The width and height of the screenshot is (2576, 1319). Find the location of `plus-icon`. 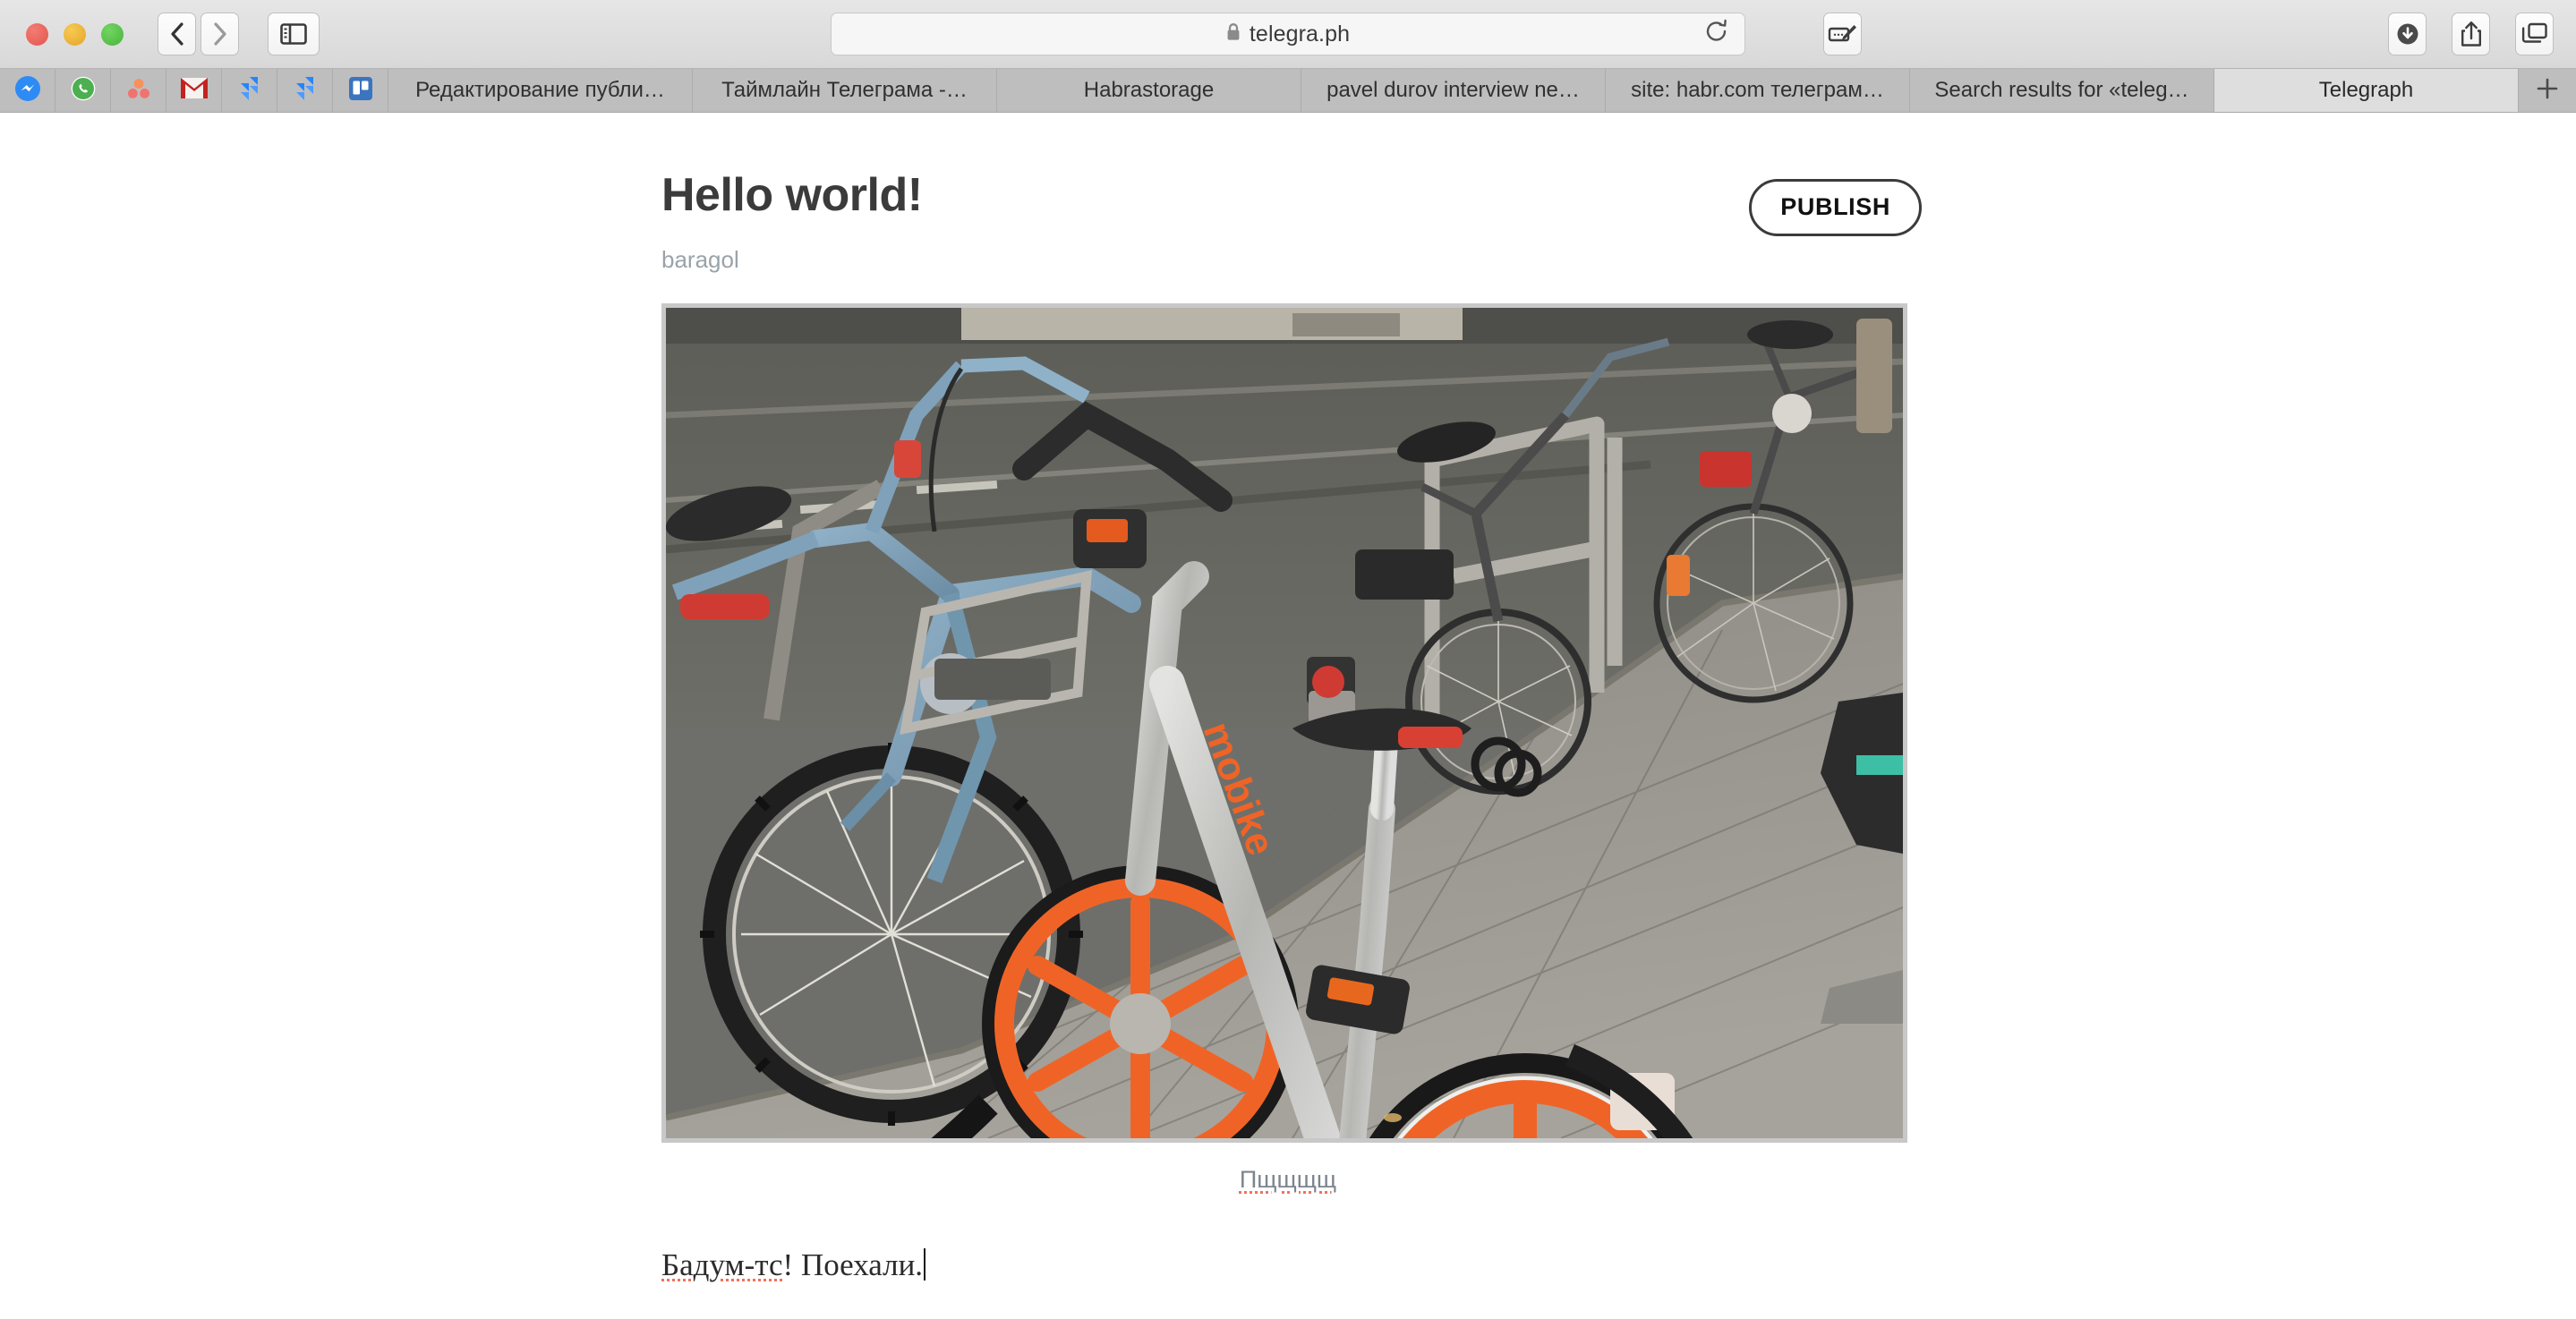

plus-icon is located at coordinates (2547, 91).